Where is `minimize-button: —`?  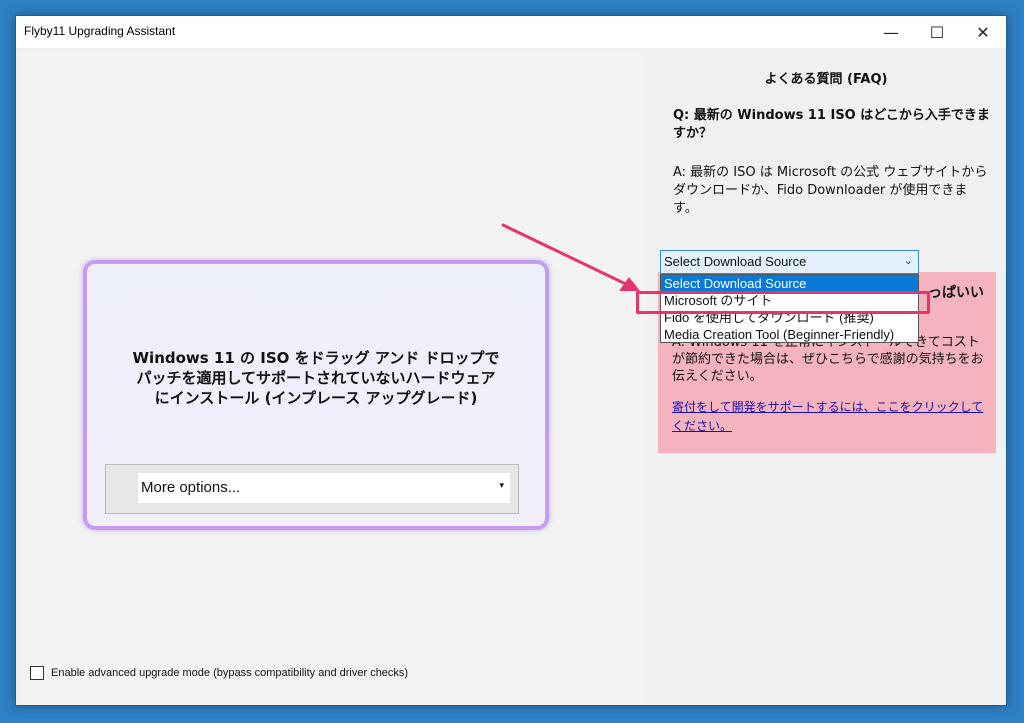
minimize-button: — is located at coordinates (891, 32).